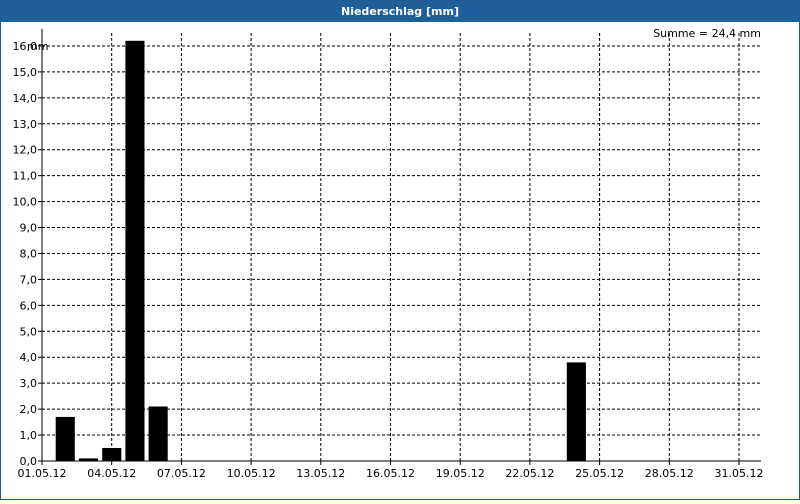 This screenshot has height=504, width=800. Describe the element at coordinates (25, 202) in the screenshot. I see `y-tick-label: 10,0` at that location.